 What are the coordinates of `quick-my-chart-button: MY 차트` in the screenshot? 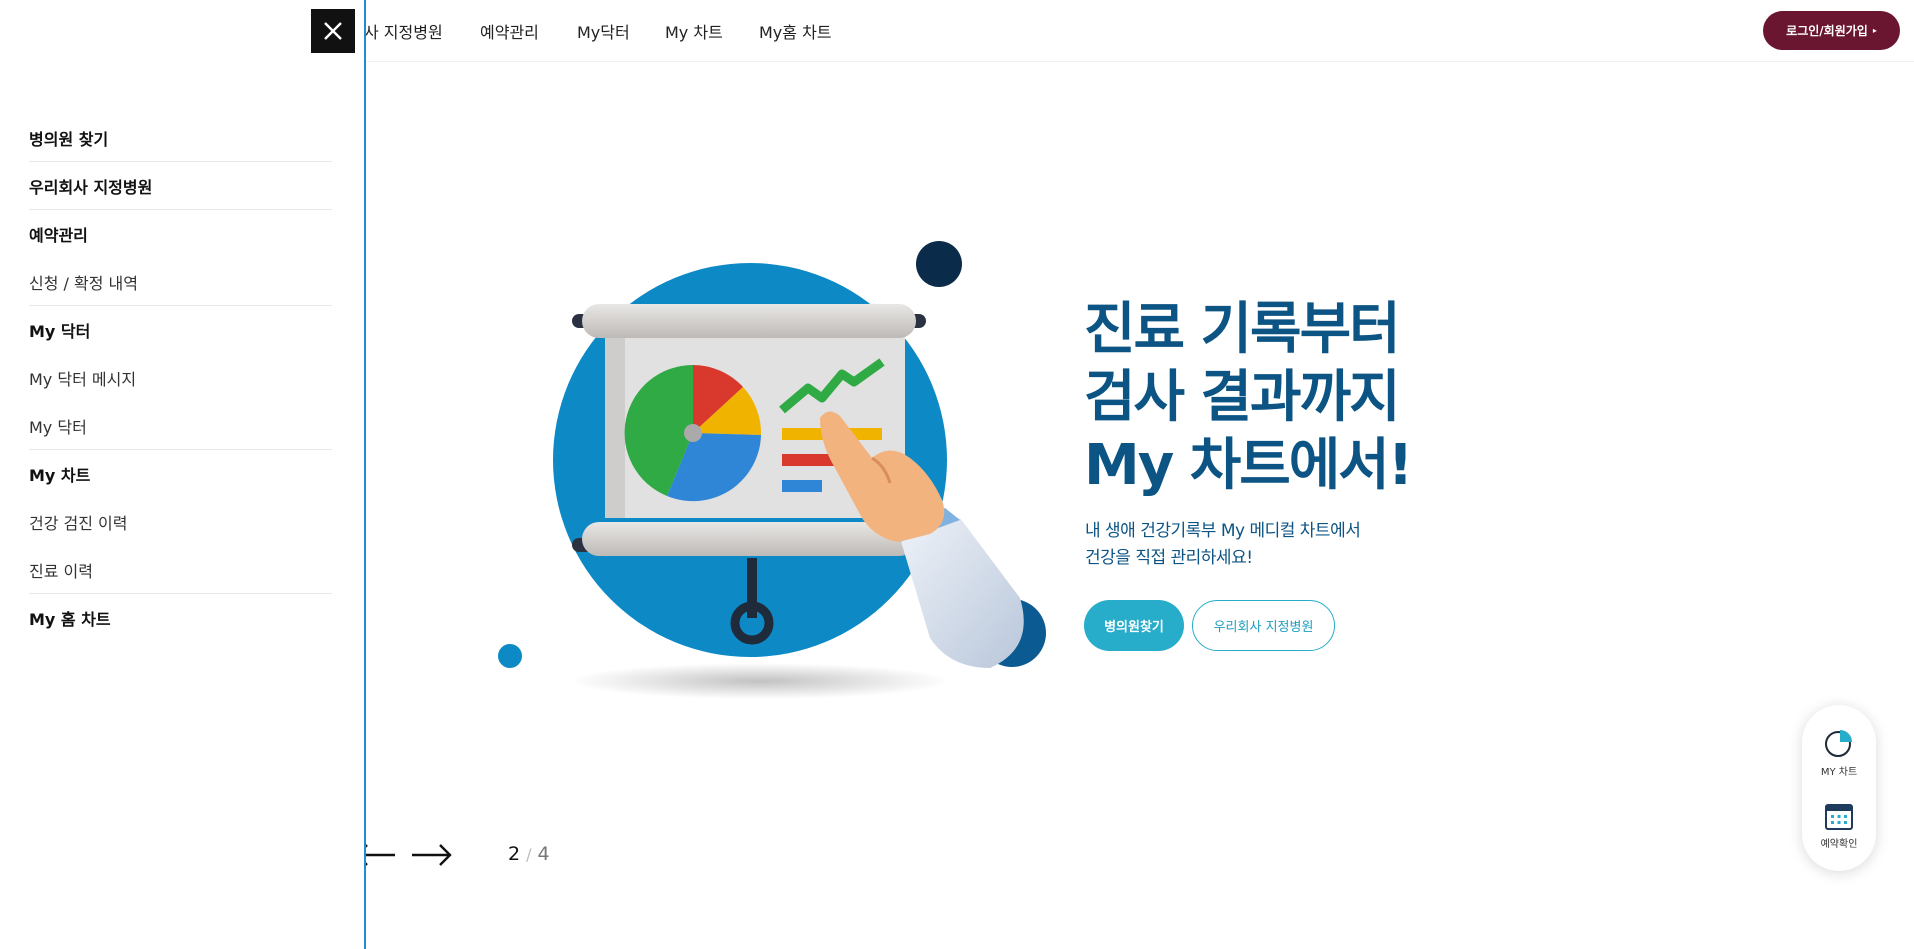 It's located at (1839, 752).